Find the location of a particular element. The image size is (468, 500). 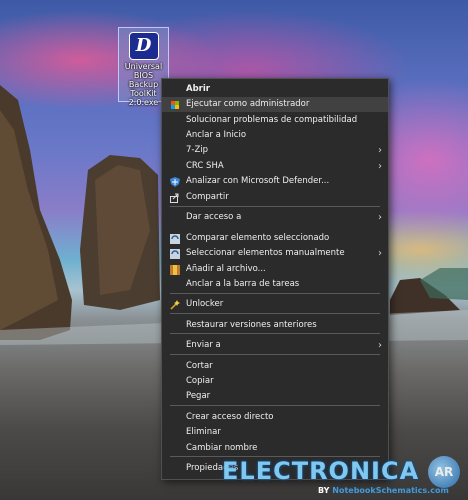

watermark-site: NotebookSchematics.com is located at coordinates (390, 490).